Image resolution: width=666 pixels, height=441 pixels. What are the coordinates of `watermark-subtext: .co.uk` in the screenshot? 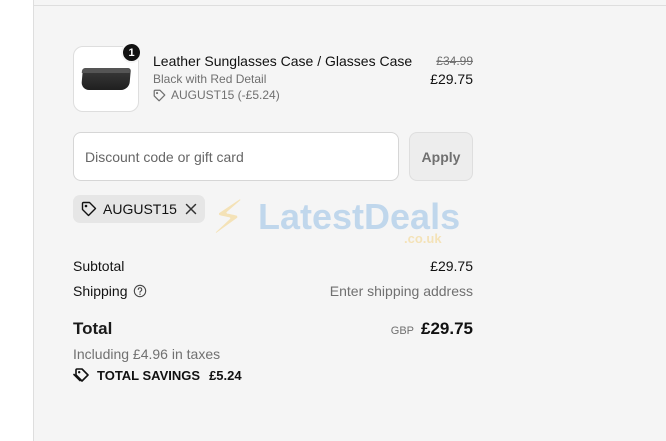 It's located at (423, 238).